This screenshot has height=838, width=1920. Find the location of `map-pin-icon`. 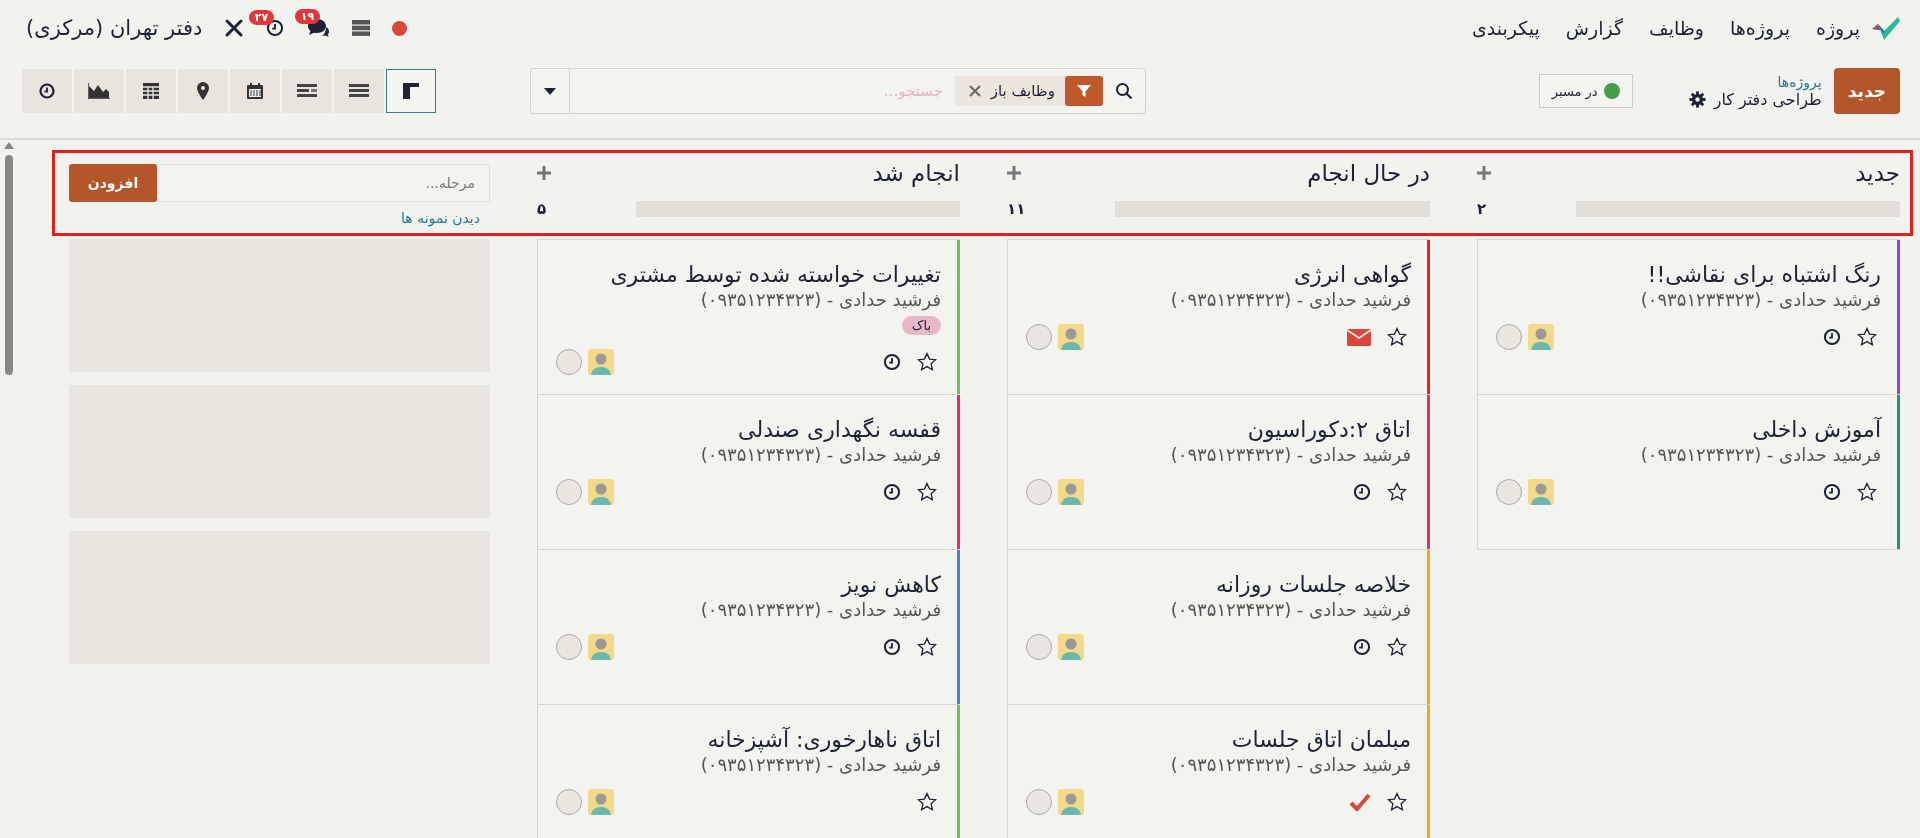

map-pin-icon is located at coordinates (203, 91).